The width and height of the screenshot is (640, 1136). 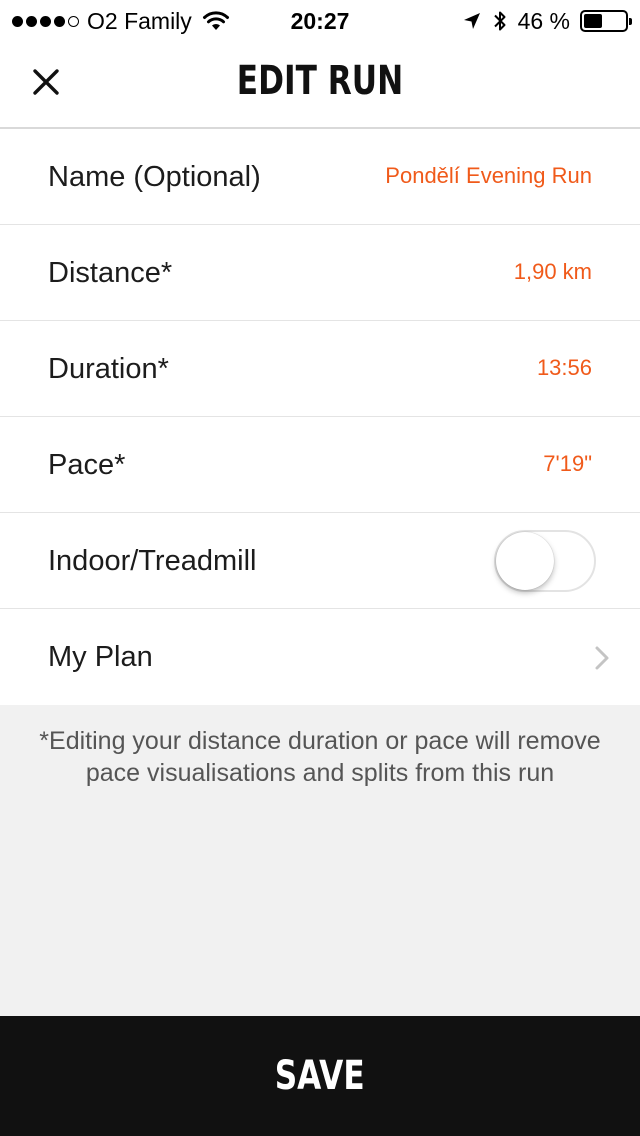 I want to click on name-value: Pondělí Evening Run, so click(x=488, y=177).